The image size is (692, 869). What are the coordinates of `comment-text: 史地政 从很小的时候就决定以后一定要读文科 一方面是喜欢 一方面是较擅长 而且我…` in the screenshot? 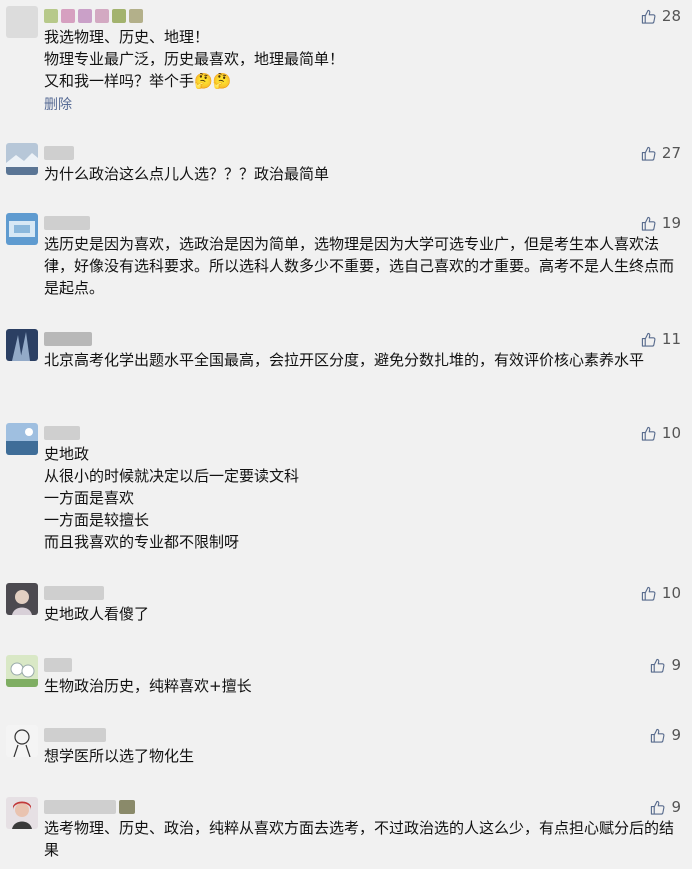 It's located at (172, 498).